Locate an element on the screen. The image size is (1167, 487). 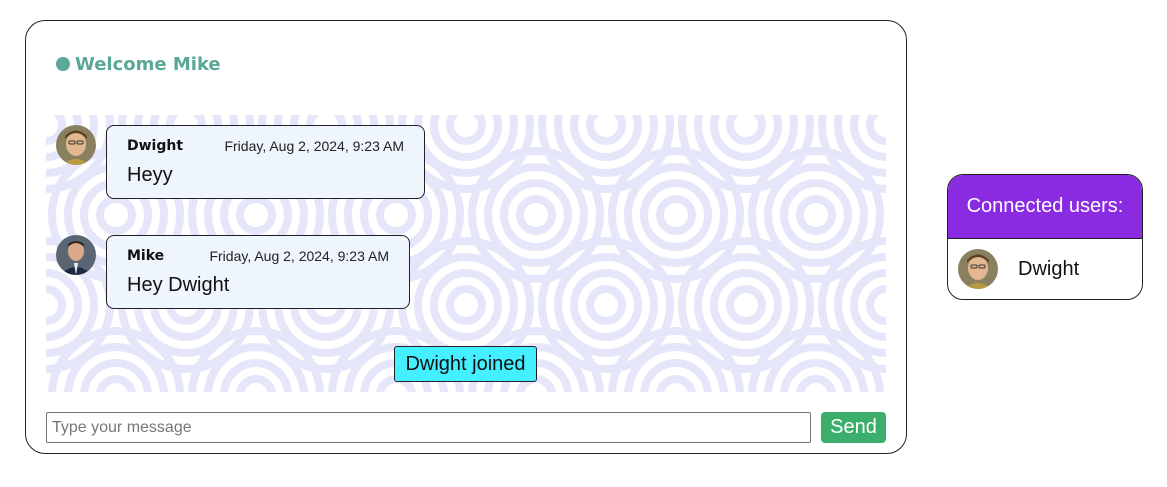
system-notice: Dwight joined is located at coordinates (465, 364).